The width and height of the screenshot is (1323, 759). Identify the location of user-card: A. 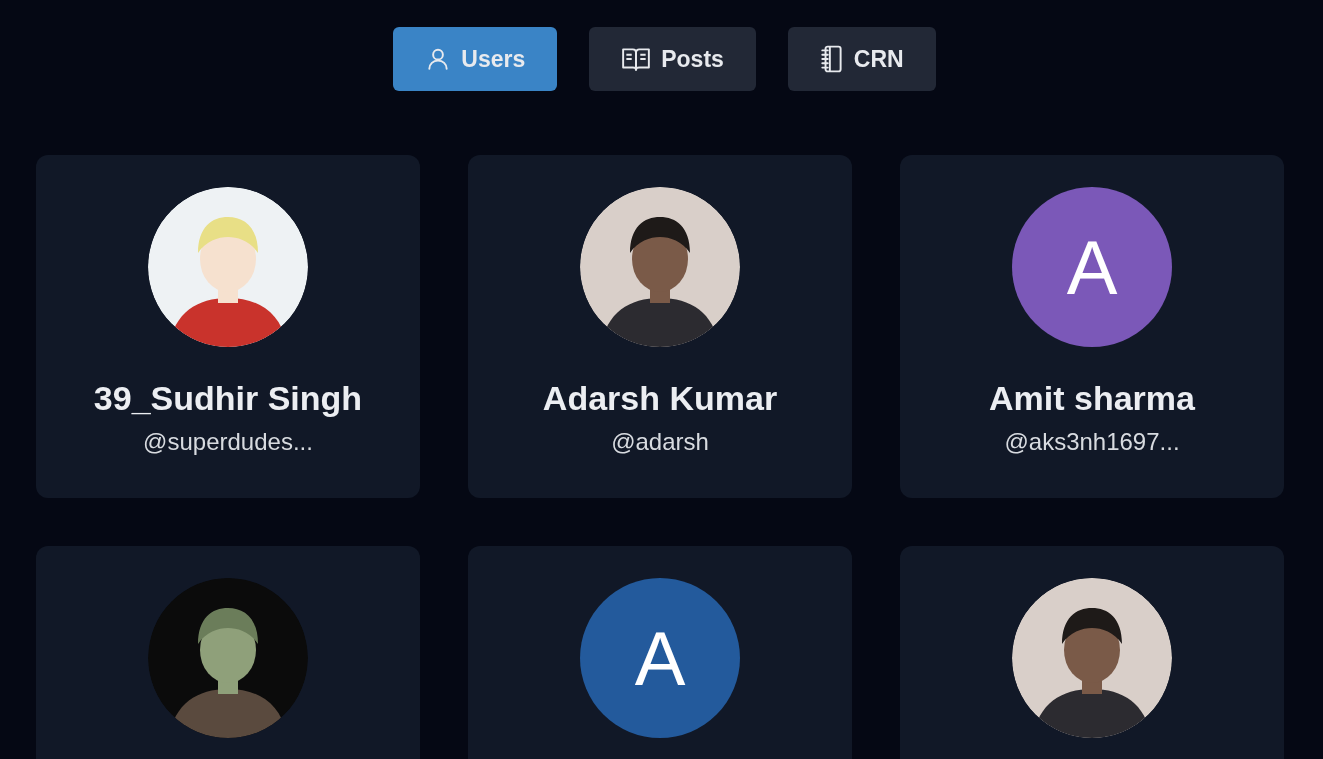
(660, 652).